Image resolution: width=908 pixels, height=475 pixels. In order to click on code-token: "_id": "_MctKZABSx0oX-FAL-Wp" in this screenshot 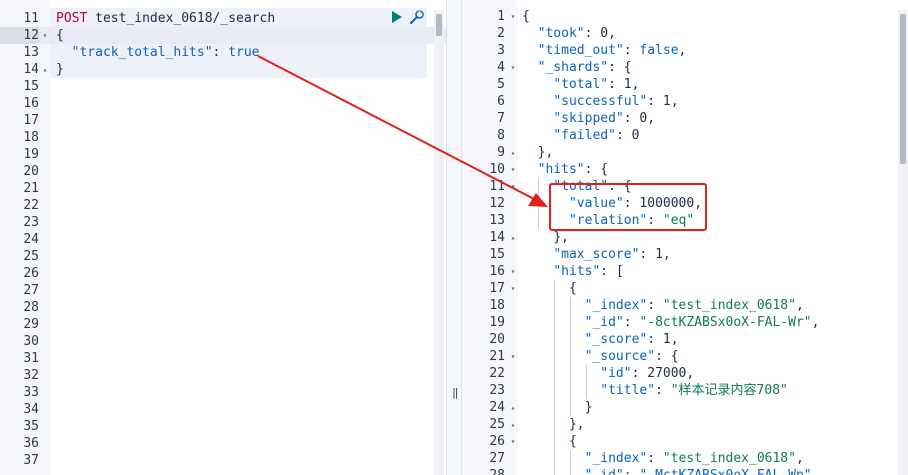, I will do `click(698, 471)`.